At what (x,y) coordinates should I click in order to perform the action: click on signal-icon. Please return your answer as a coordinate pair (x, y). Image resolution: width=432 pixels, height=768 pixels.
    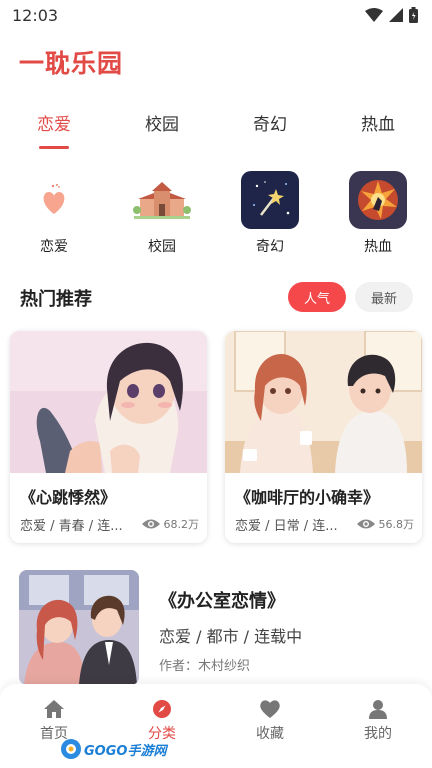
    Looking at the image, I should click on (396, 15).